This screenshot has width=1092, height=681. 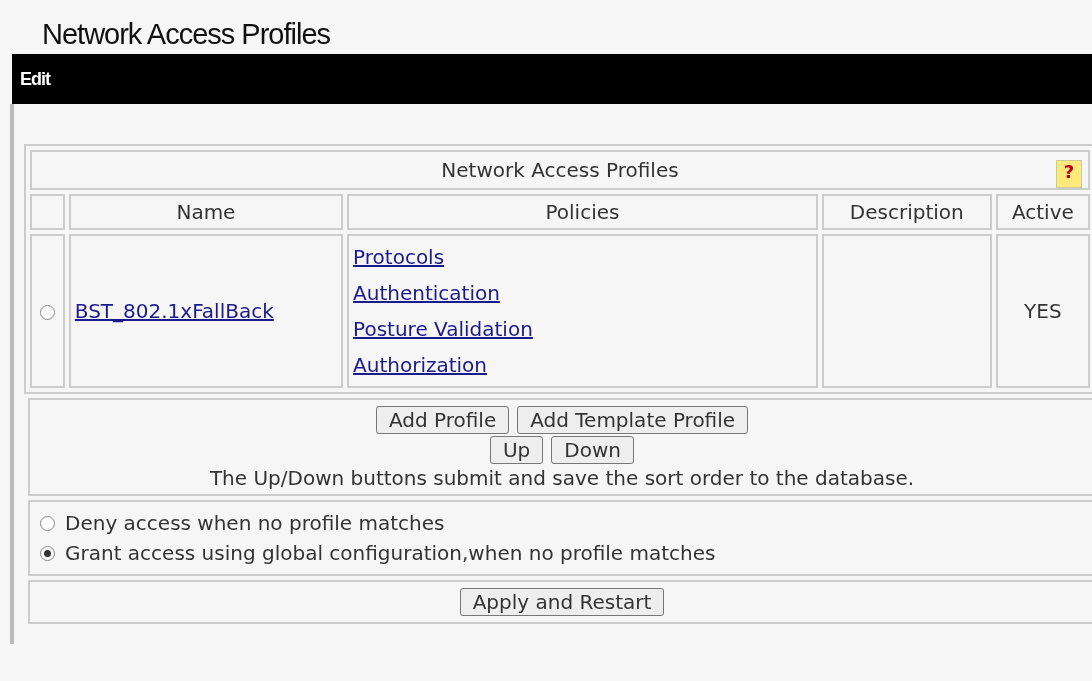 I want to click on note-text: The Up/Down buttons submit and save the sort order to the database., so click(x=562, y=478).